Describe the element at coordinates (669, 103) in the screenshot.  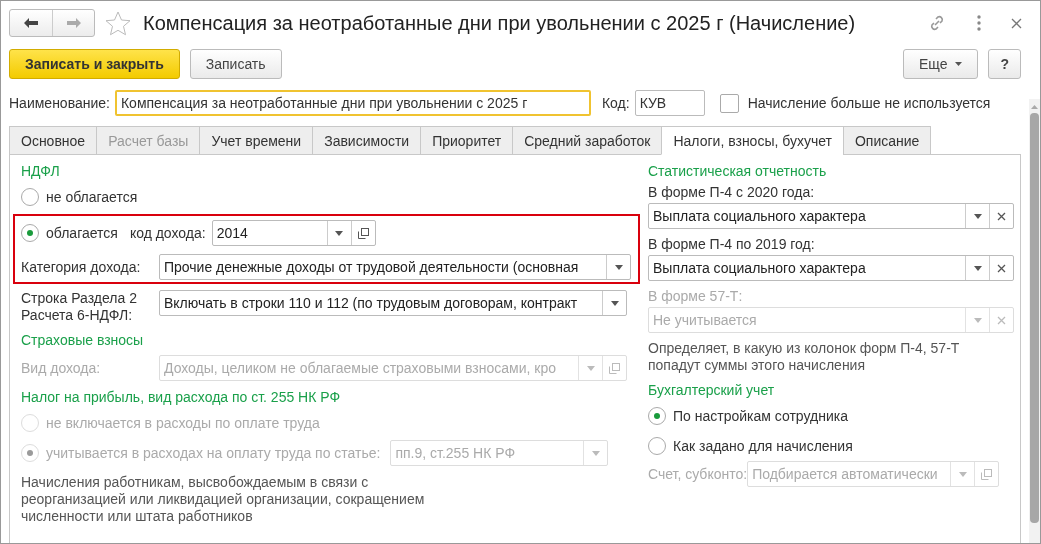
I see `code-field: КУВ` at that location.